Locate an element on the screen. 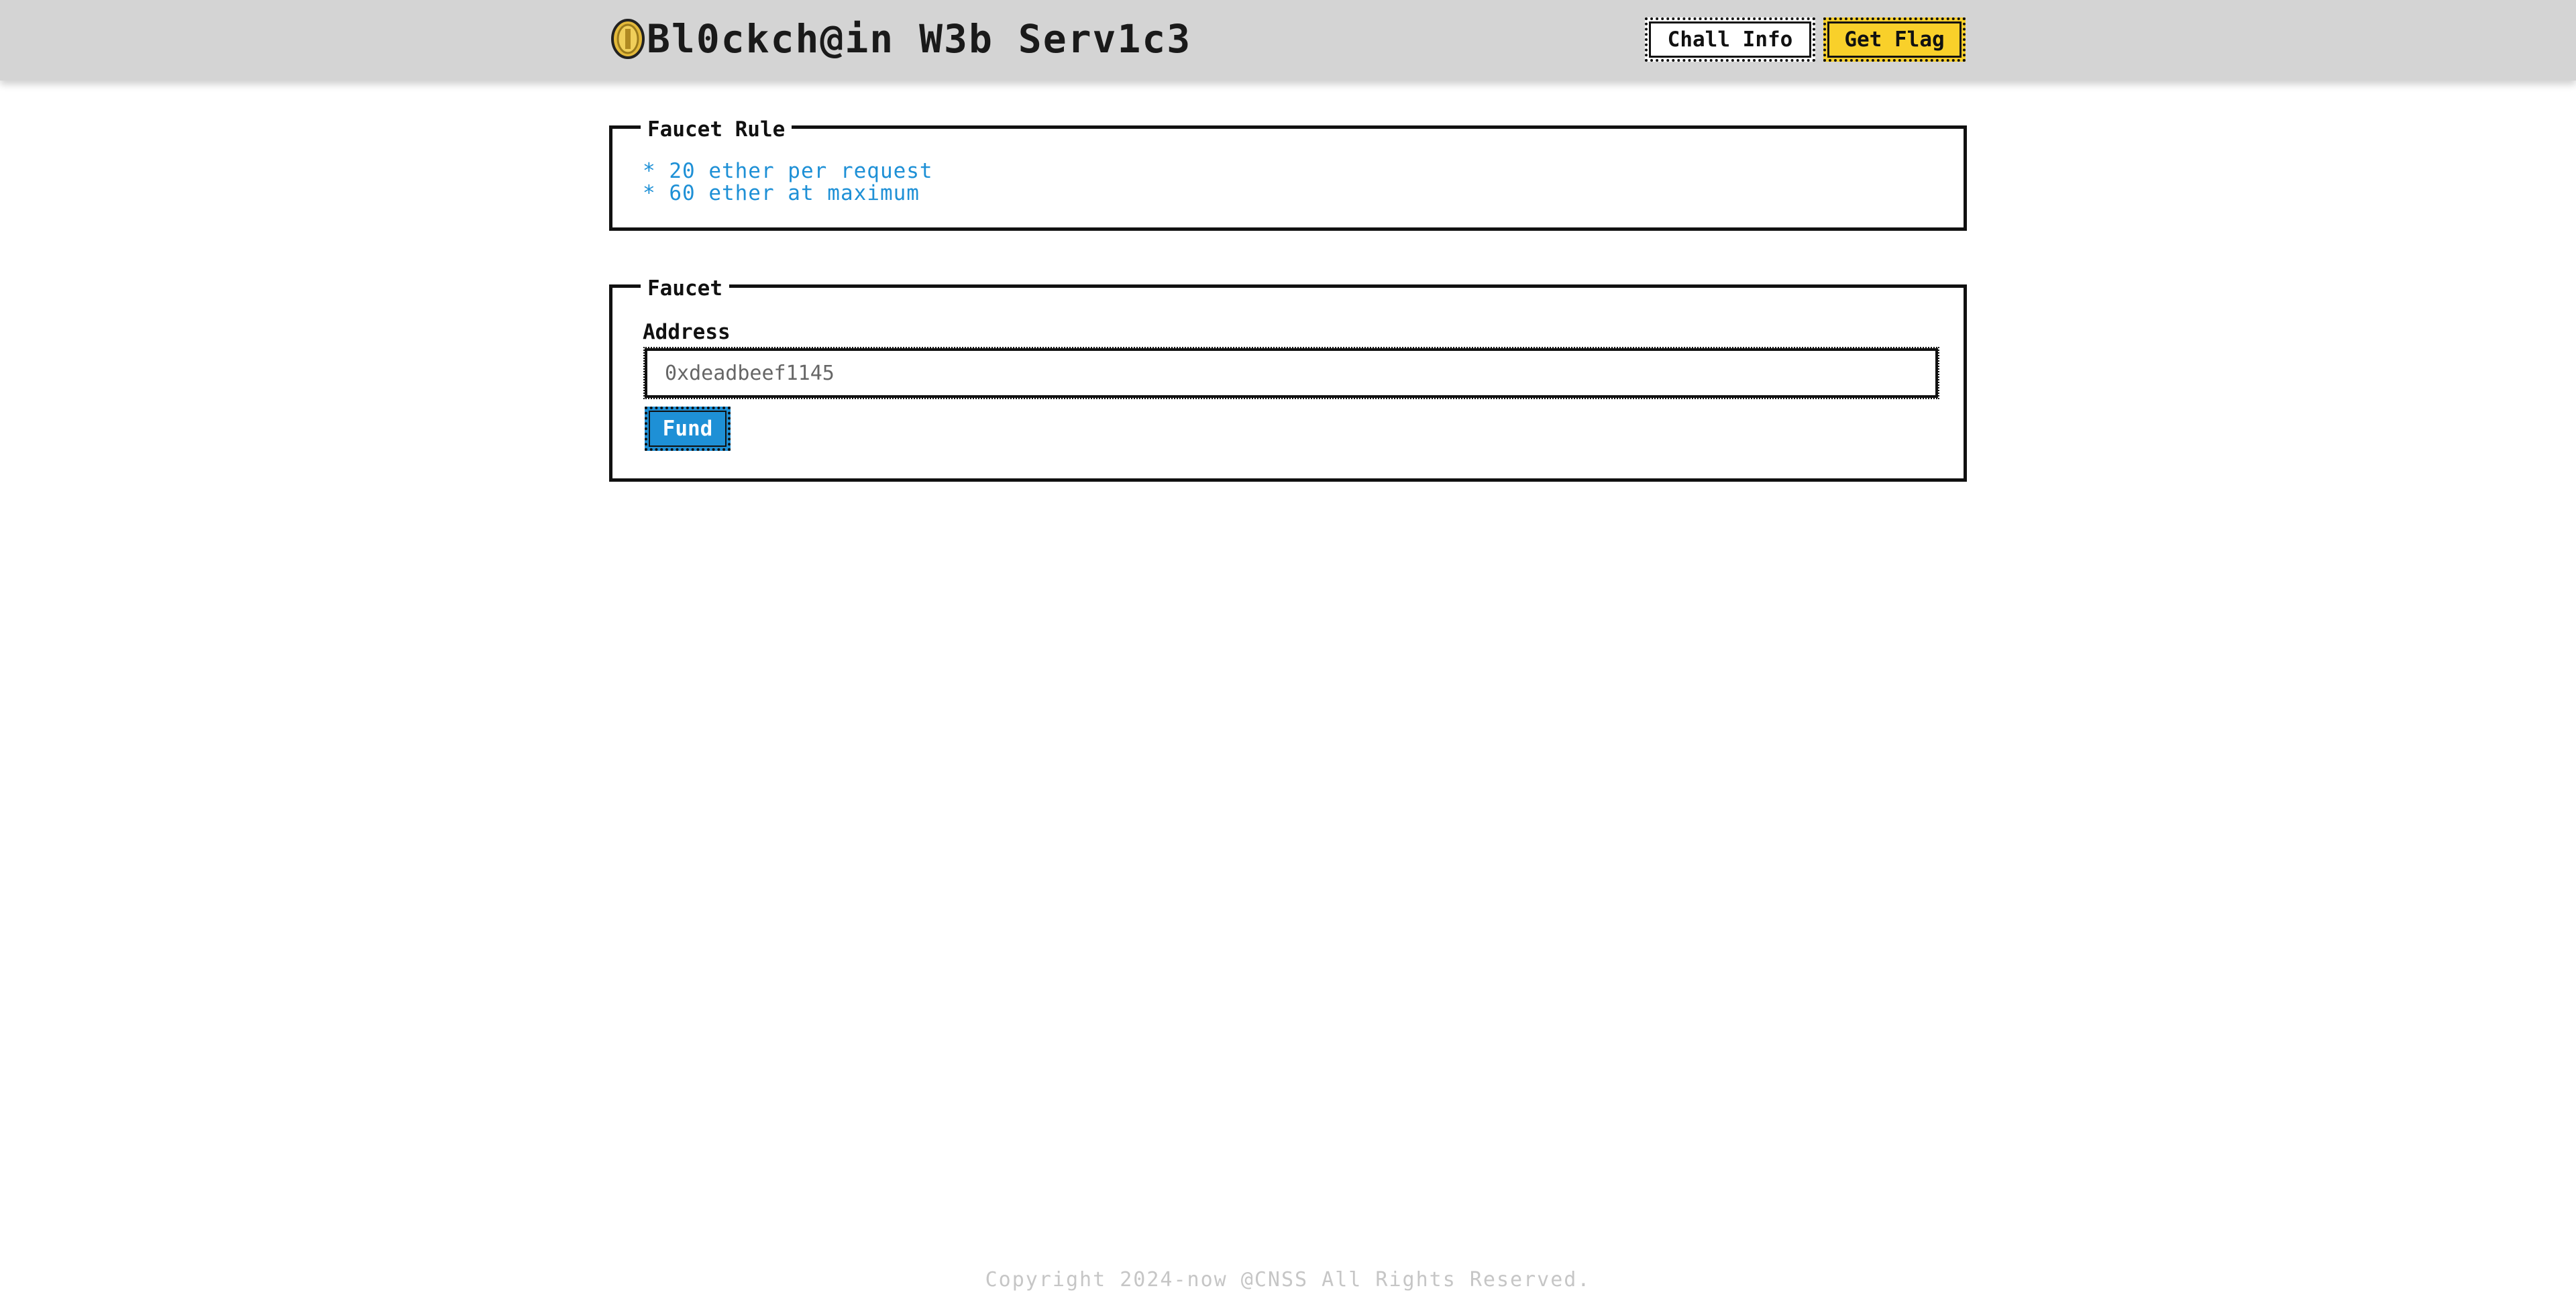 This screenshot has width=2576, height=1313. rule-line-maximum: * 60 ether at maximum is located at coordinates (781, 193).